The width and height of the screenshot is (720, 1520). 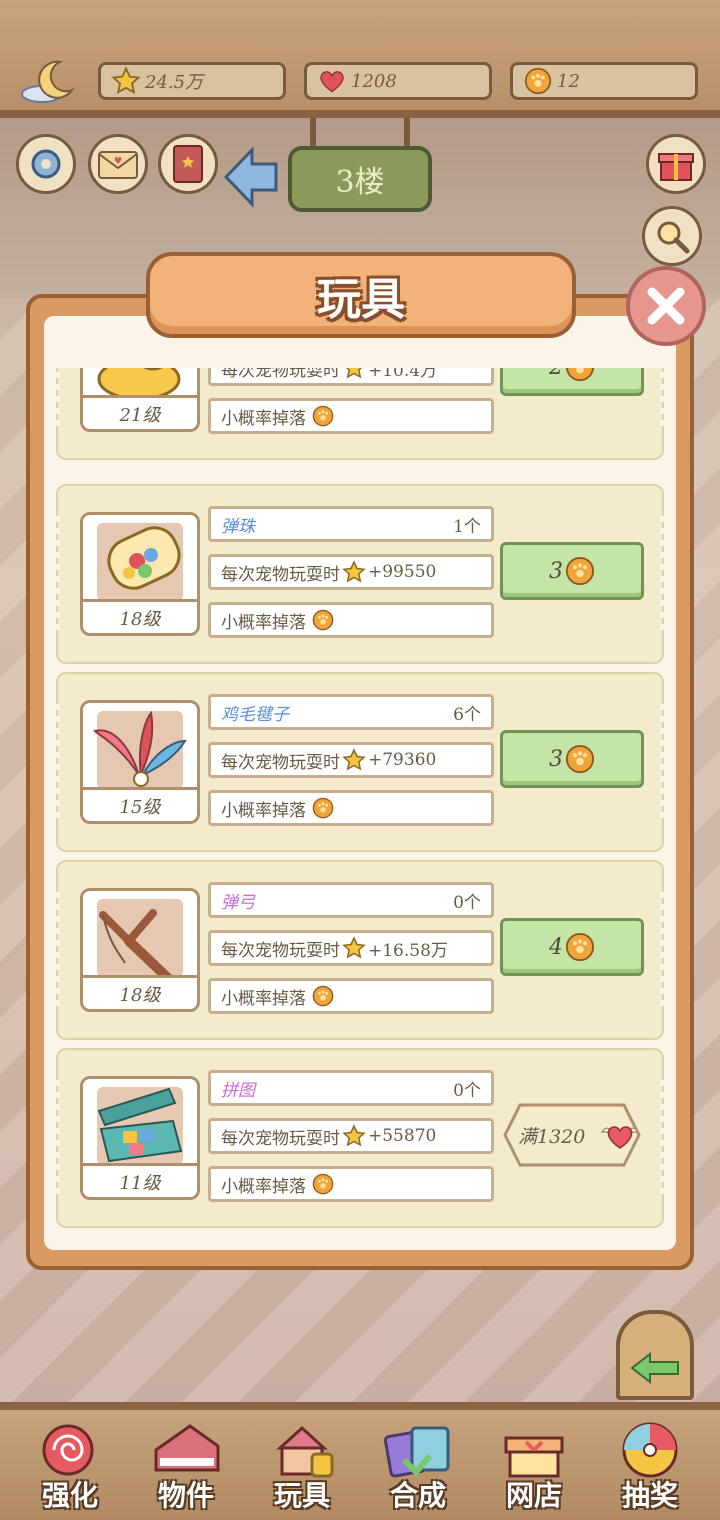 What do you see at coordinates (238, 902) in the screenshot?
I see `toy-name: 弹弓` at bounding box center [238, 902].